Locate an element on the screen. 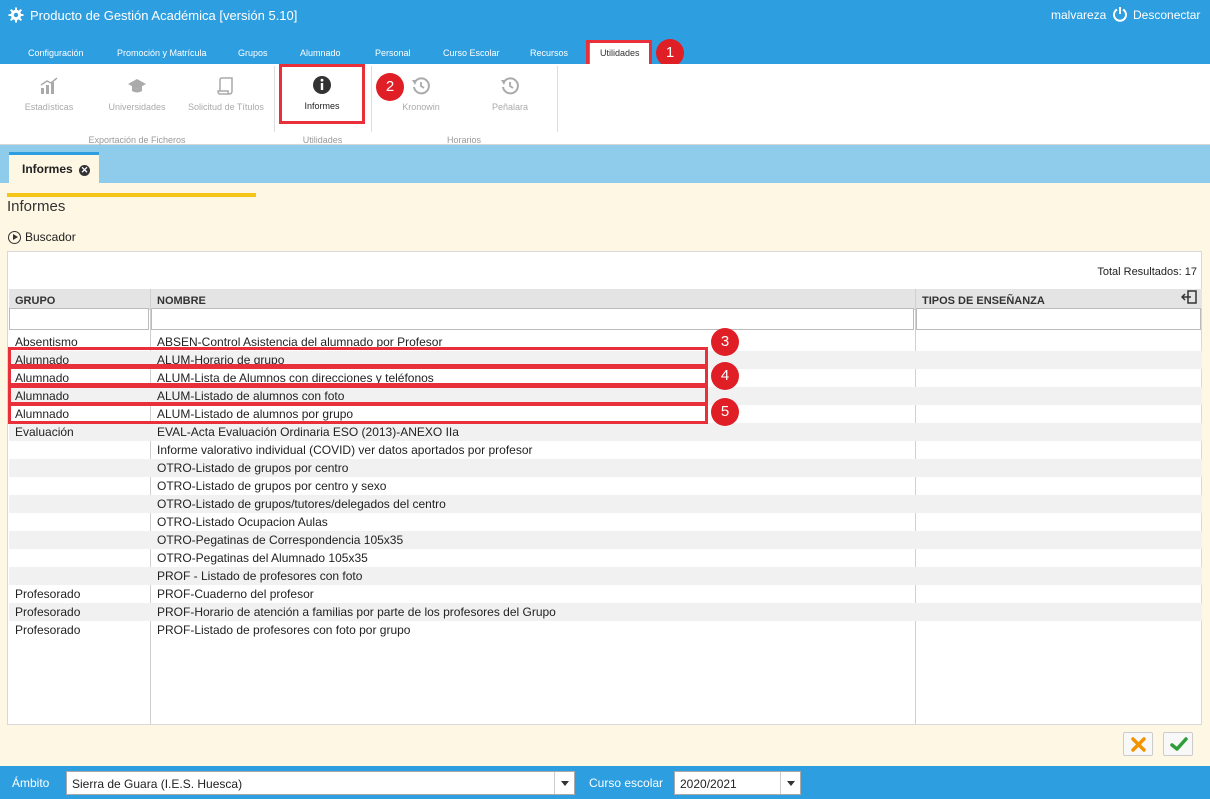 This screenshot has height=799, width=1210. cancel-button is located at coordinates (1138, 744).